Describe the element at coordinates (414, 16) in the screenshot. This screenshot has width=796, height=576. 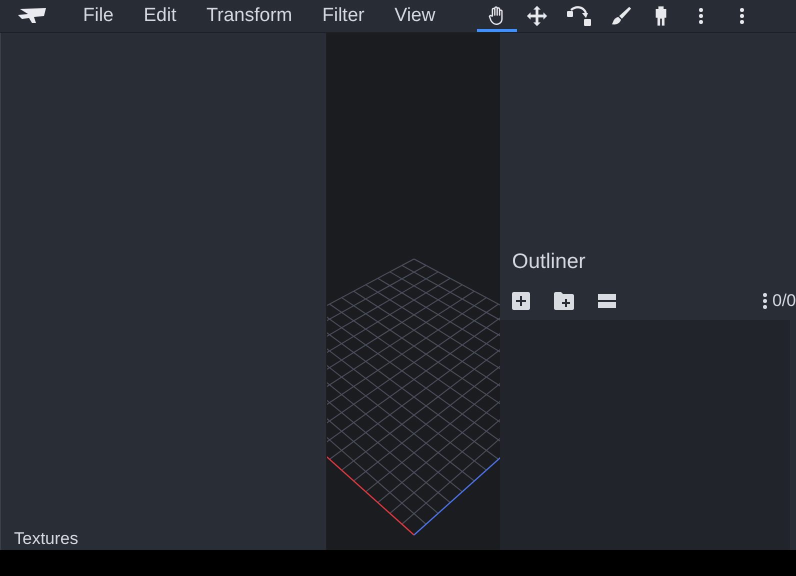
I see `menu-item: View` at that location.